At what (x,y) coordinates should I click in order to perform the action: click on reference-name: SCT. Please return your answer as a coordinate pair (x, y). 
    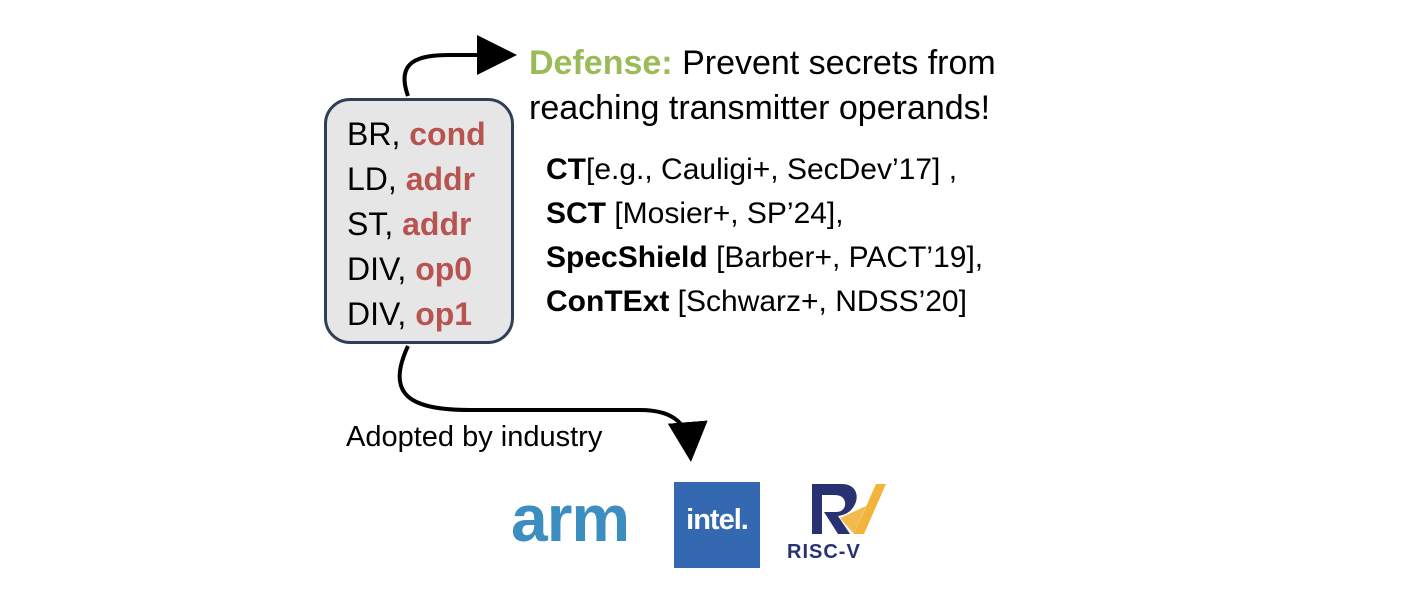
    Looking at the image, I should click on (576, 213).